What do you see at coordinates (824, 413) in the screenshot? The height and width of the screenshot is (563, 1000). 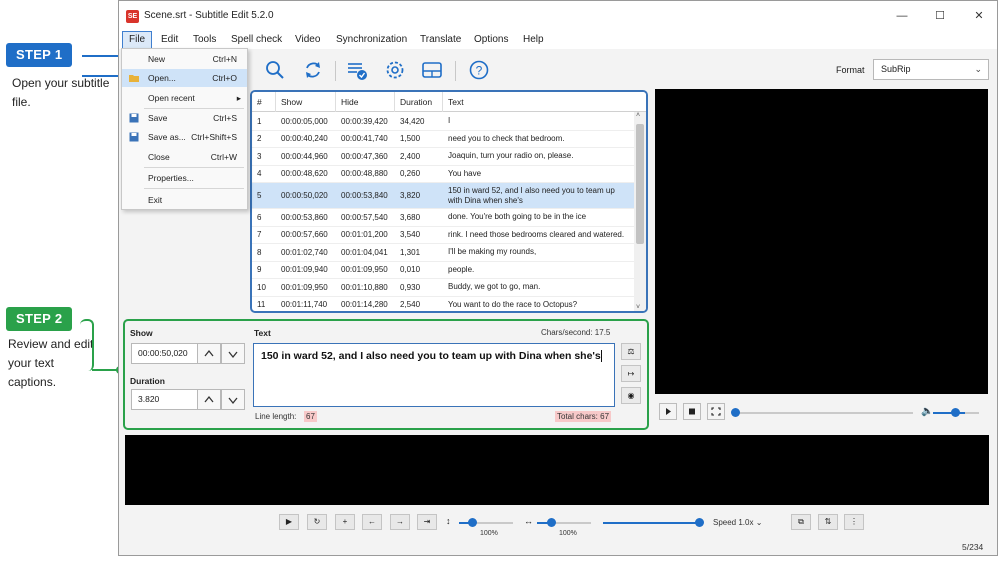 I see `video-position-slider` at bounding box center [824, 413].